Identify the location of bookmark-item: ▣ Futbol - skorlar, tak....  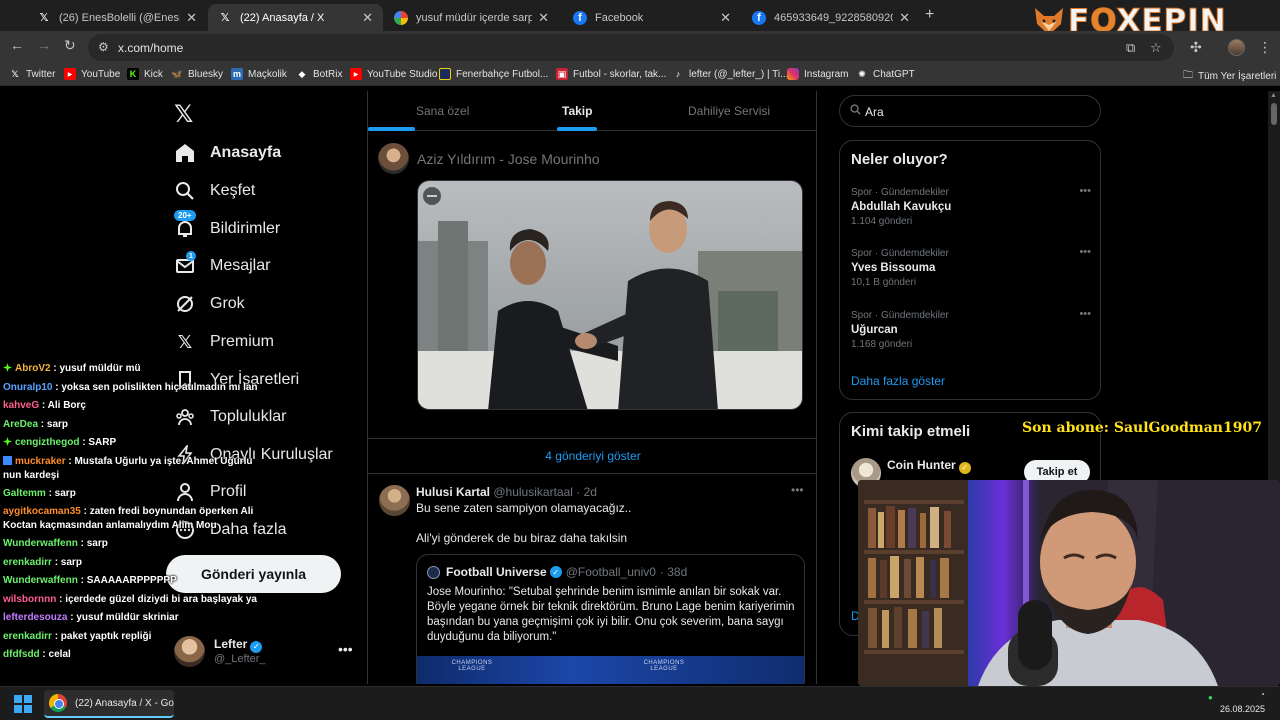
(611, 74).